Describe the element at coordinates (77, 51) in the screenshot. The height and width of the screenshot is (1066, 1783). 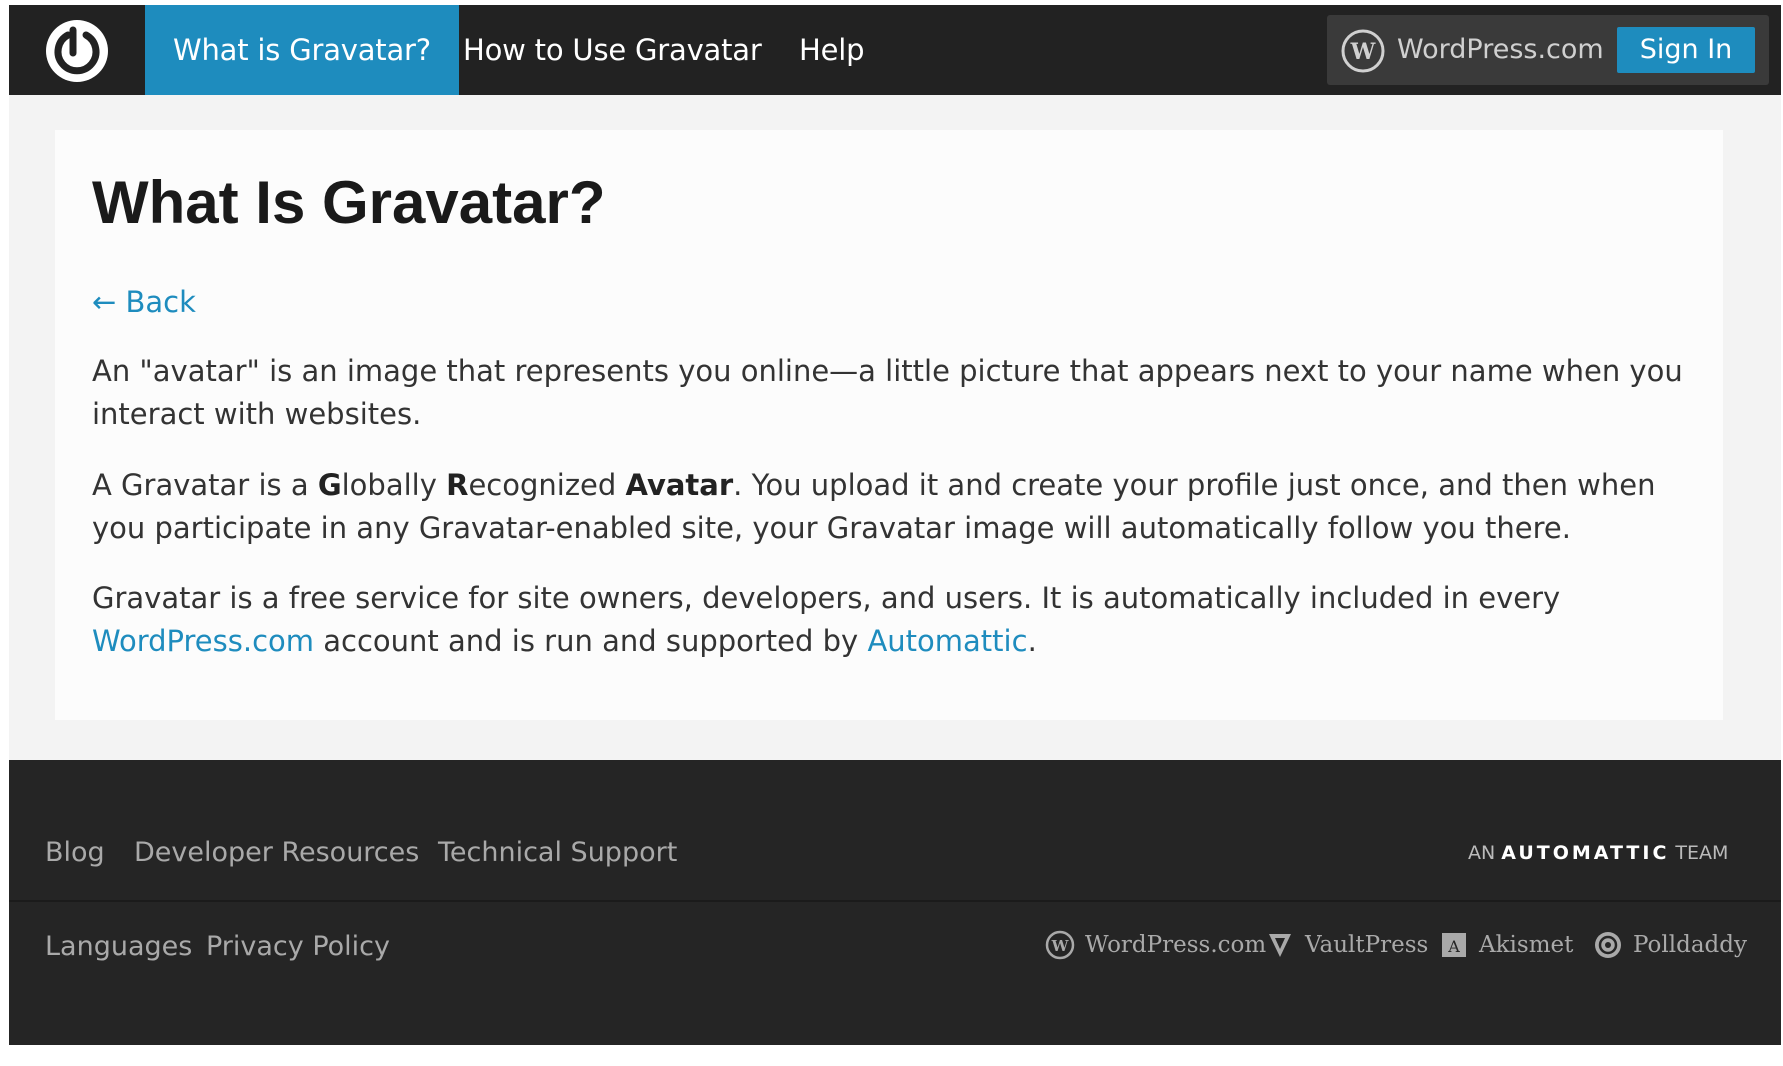
I see `gravatar-logo-icon` at that location.